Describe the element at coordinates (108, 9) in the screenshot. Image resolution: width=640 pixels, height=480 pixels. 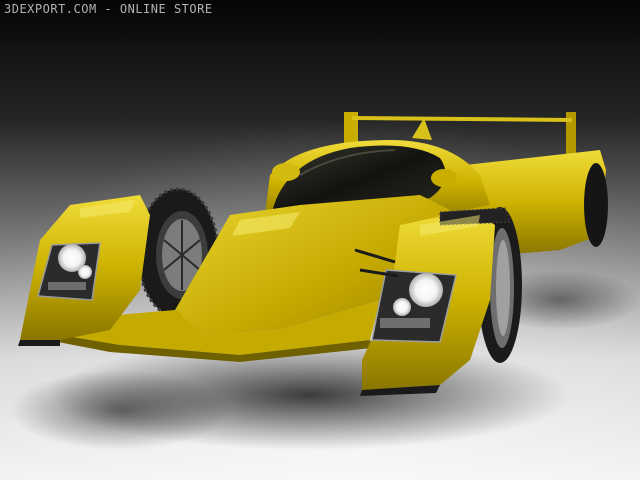
I see `watermark-text: 3DEXPORT.COM - ONLINE STORE` at that location.